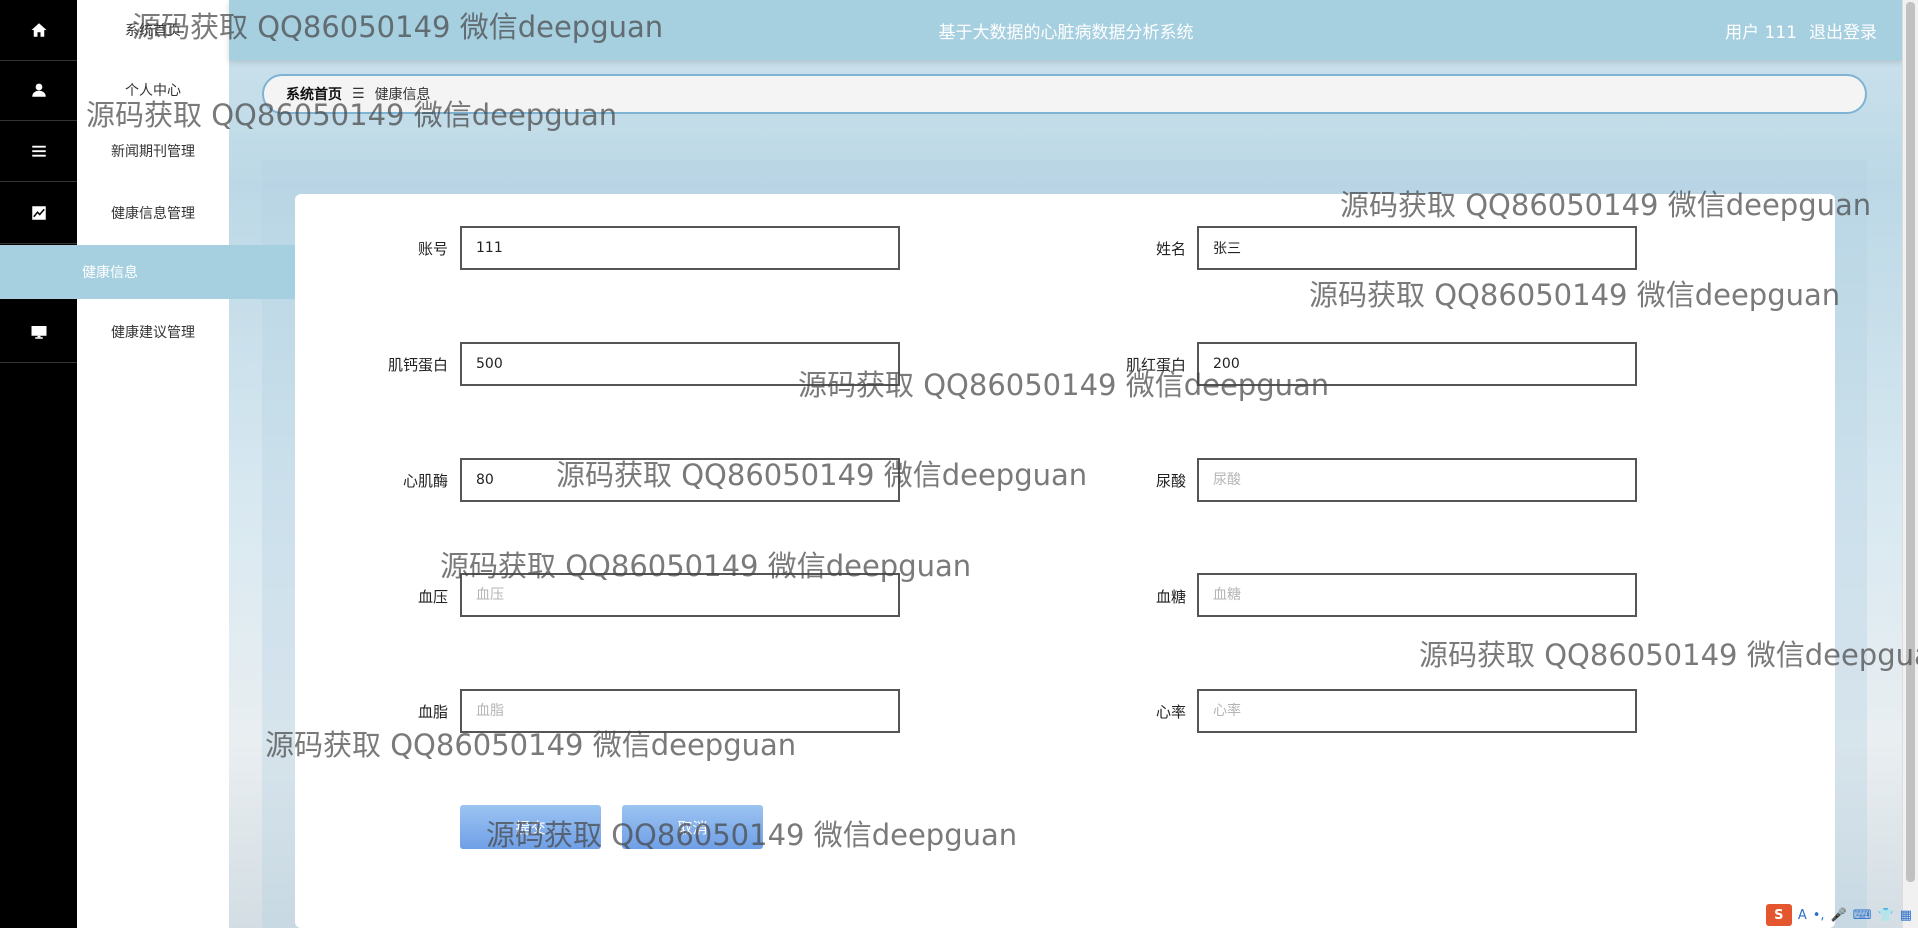 The image size is (1918, 928). What do you see at coordinates (1886, 915) in the screenshot?
I see `skin-icon: 👕` at bounding box center [1886, 915].